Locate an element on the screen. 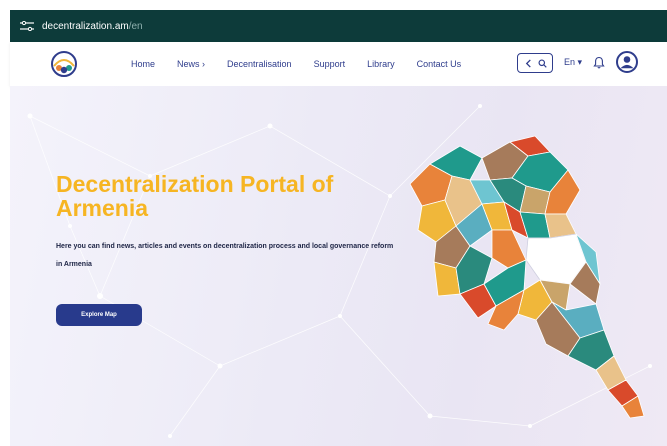  url-domain: decentralization.am is located at coordinates (85, 26).